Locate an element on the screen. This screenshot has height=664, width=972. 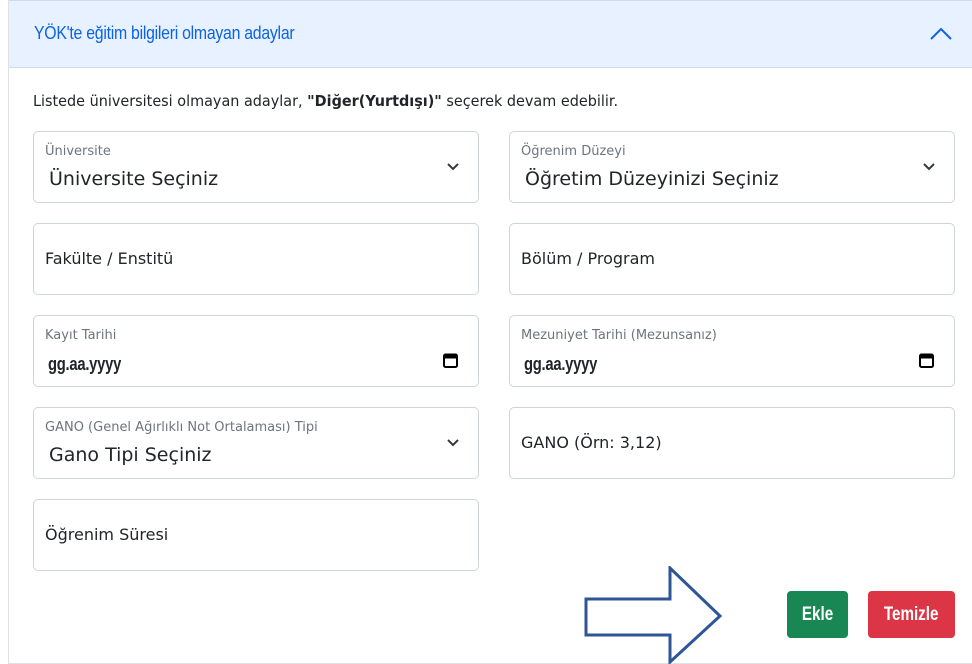
info-suffix: seçerek devam edebilir. is located at coordinates (530, 101).